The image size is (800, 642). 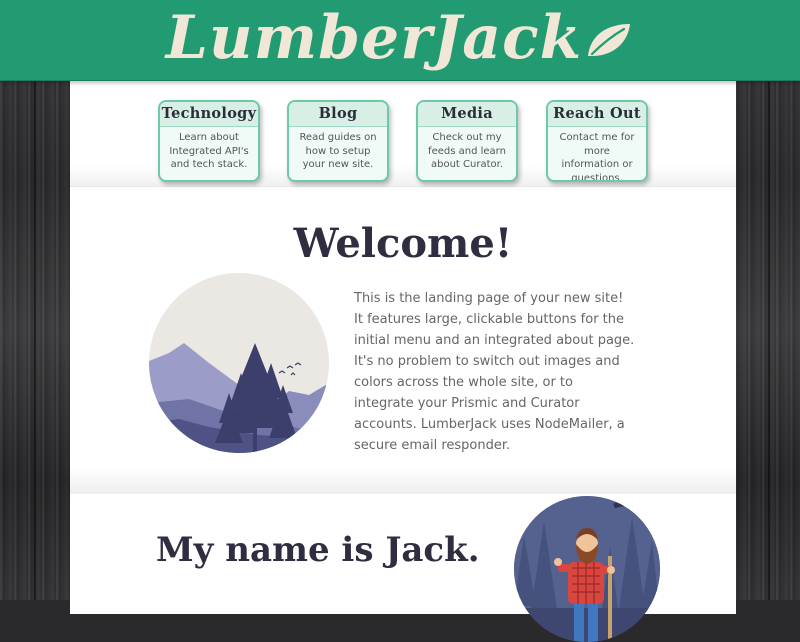 I want to click on site-header: LumberJack, so click(x=400, y=40).